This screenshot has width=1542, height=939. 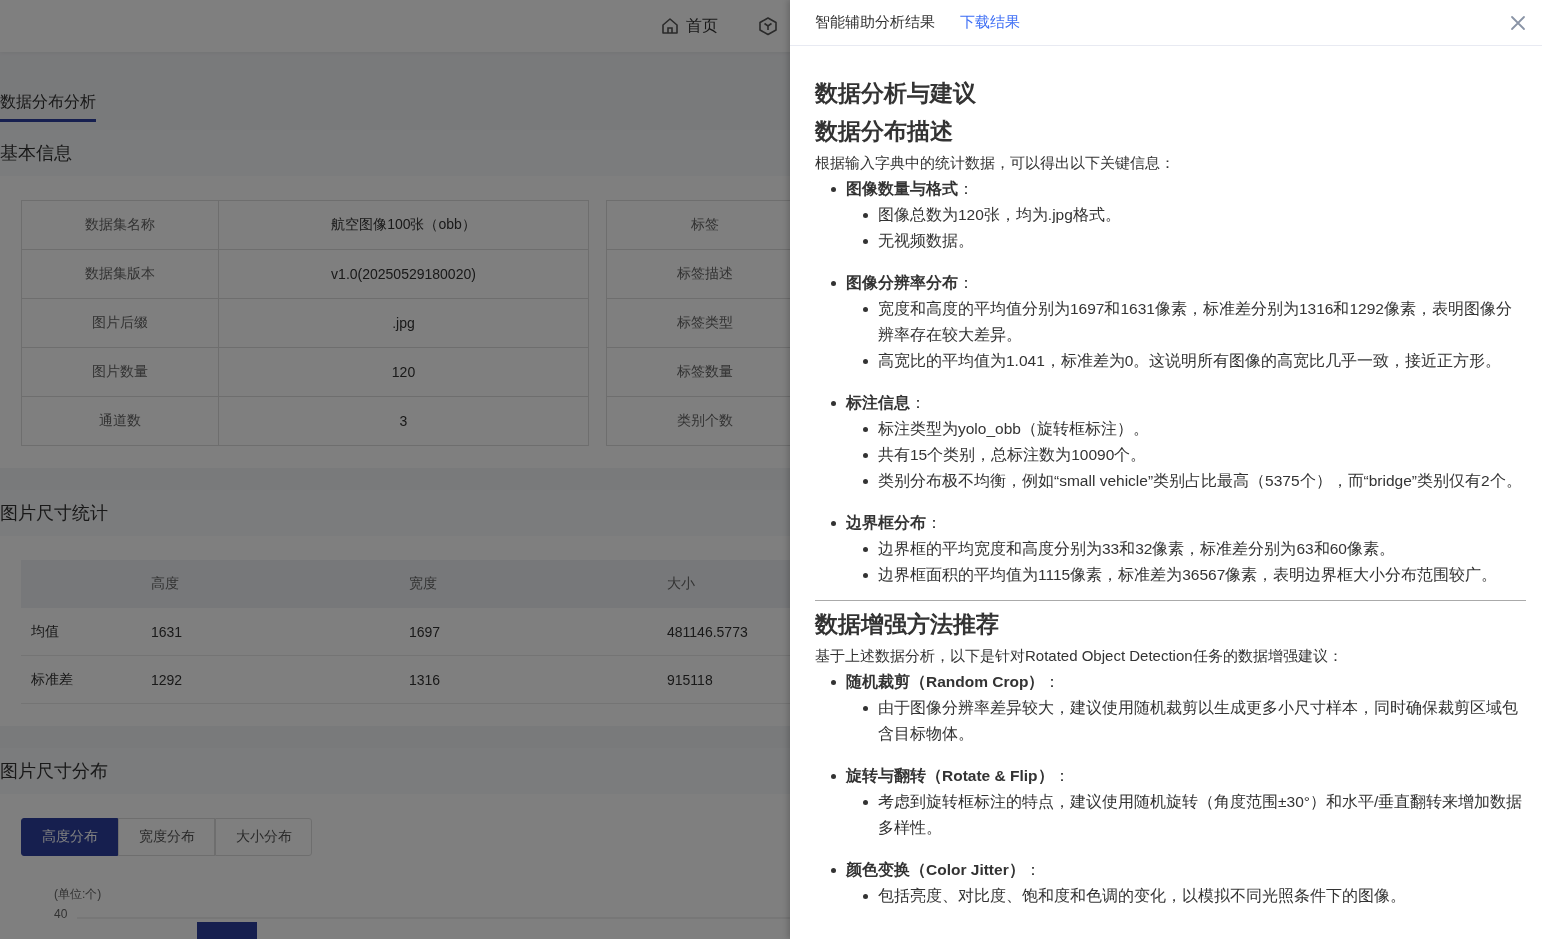 What do you see at coordinates (86, 679) in the screenshot?
I see `table-cell: 标准差` at bounding box center [86, 679].